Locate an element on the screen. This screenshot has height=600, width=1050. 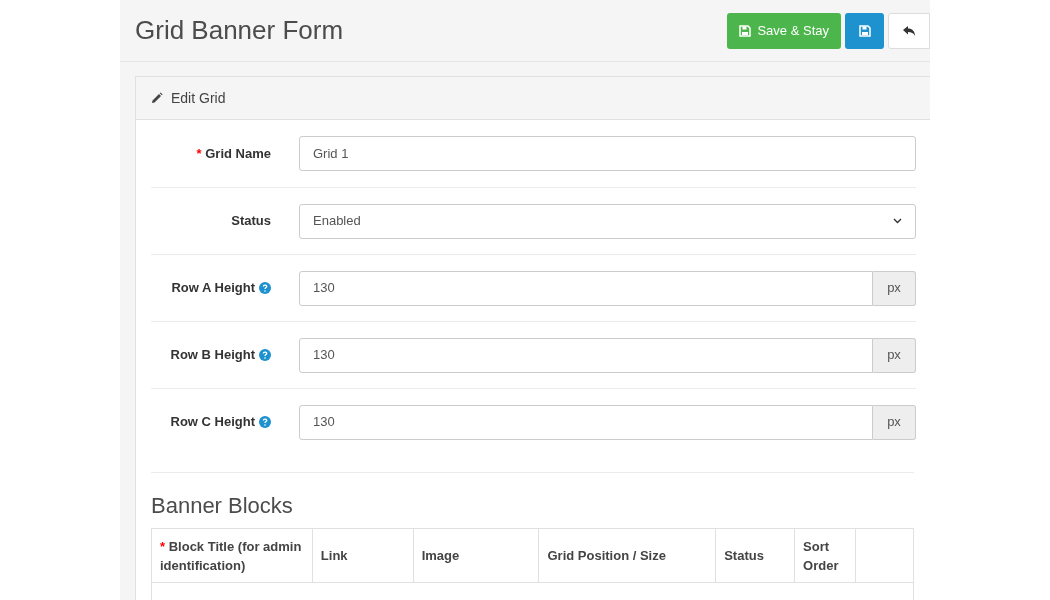
field-label: * Grid Name is located at coordinates (233, 153).